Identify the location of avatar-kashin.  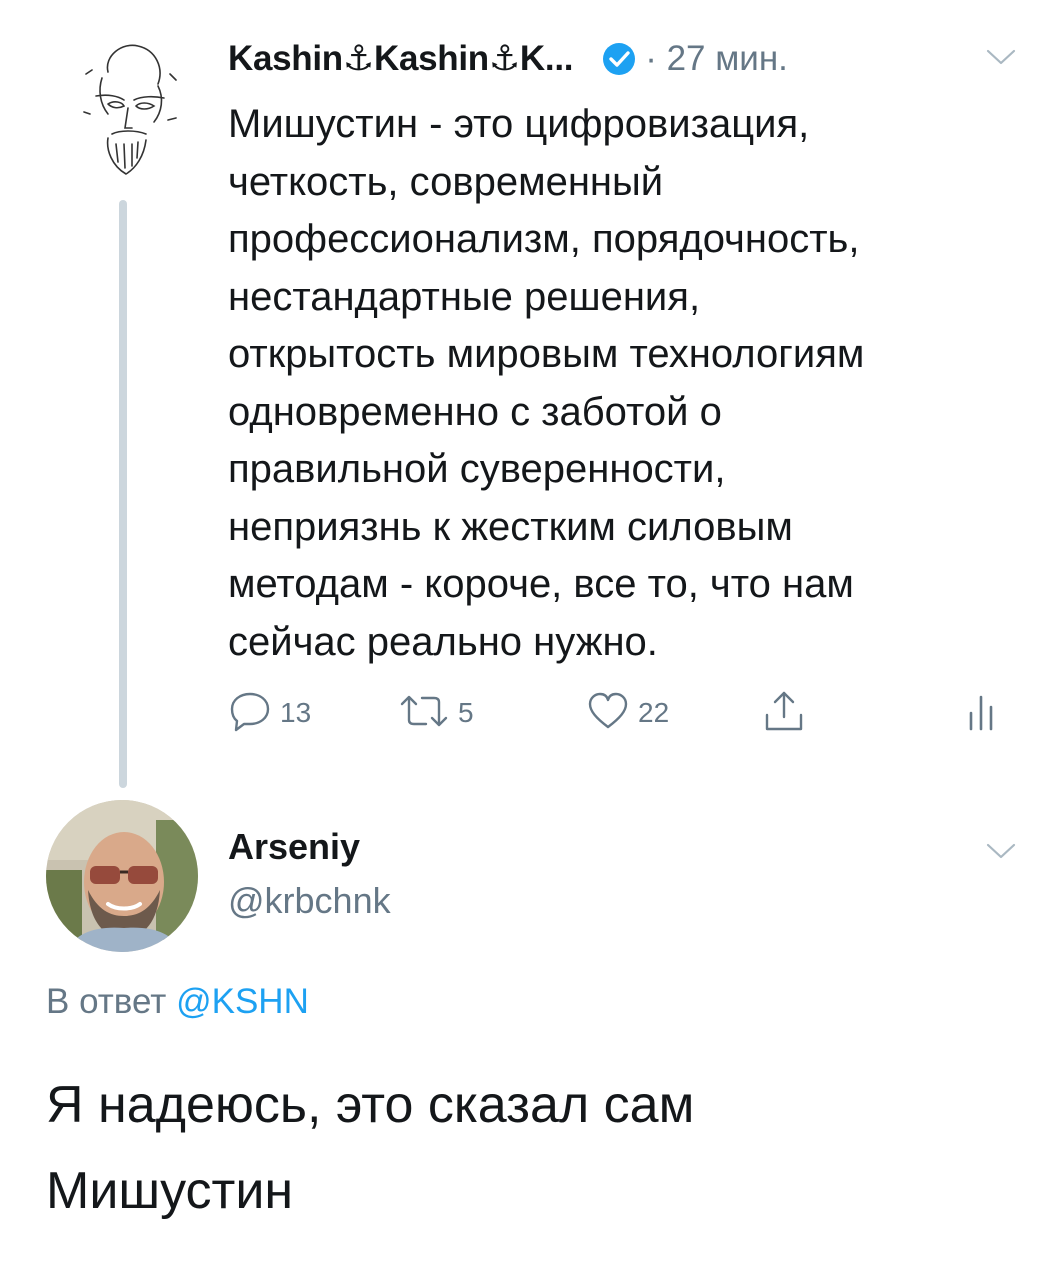
(128, 109).